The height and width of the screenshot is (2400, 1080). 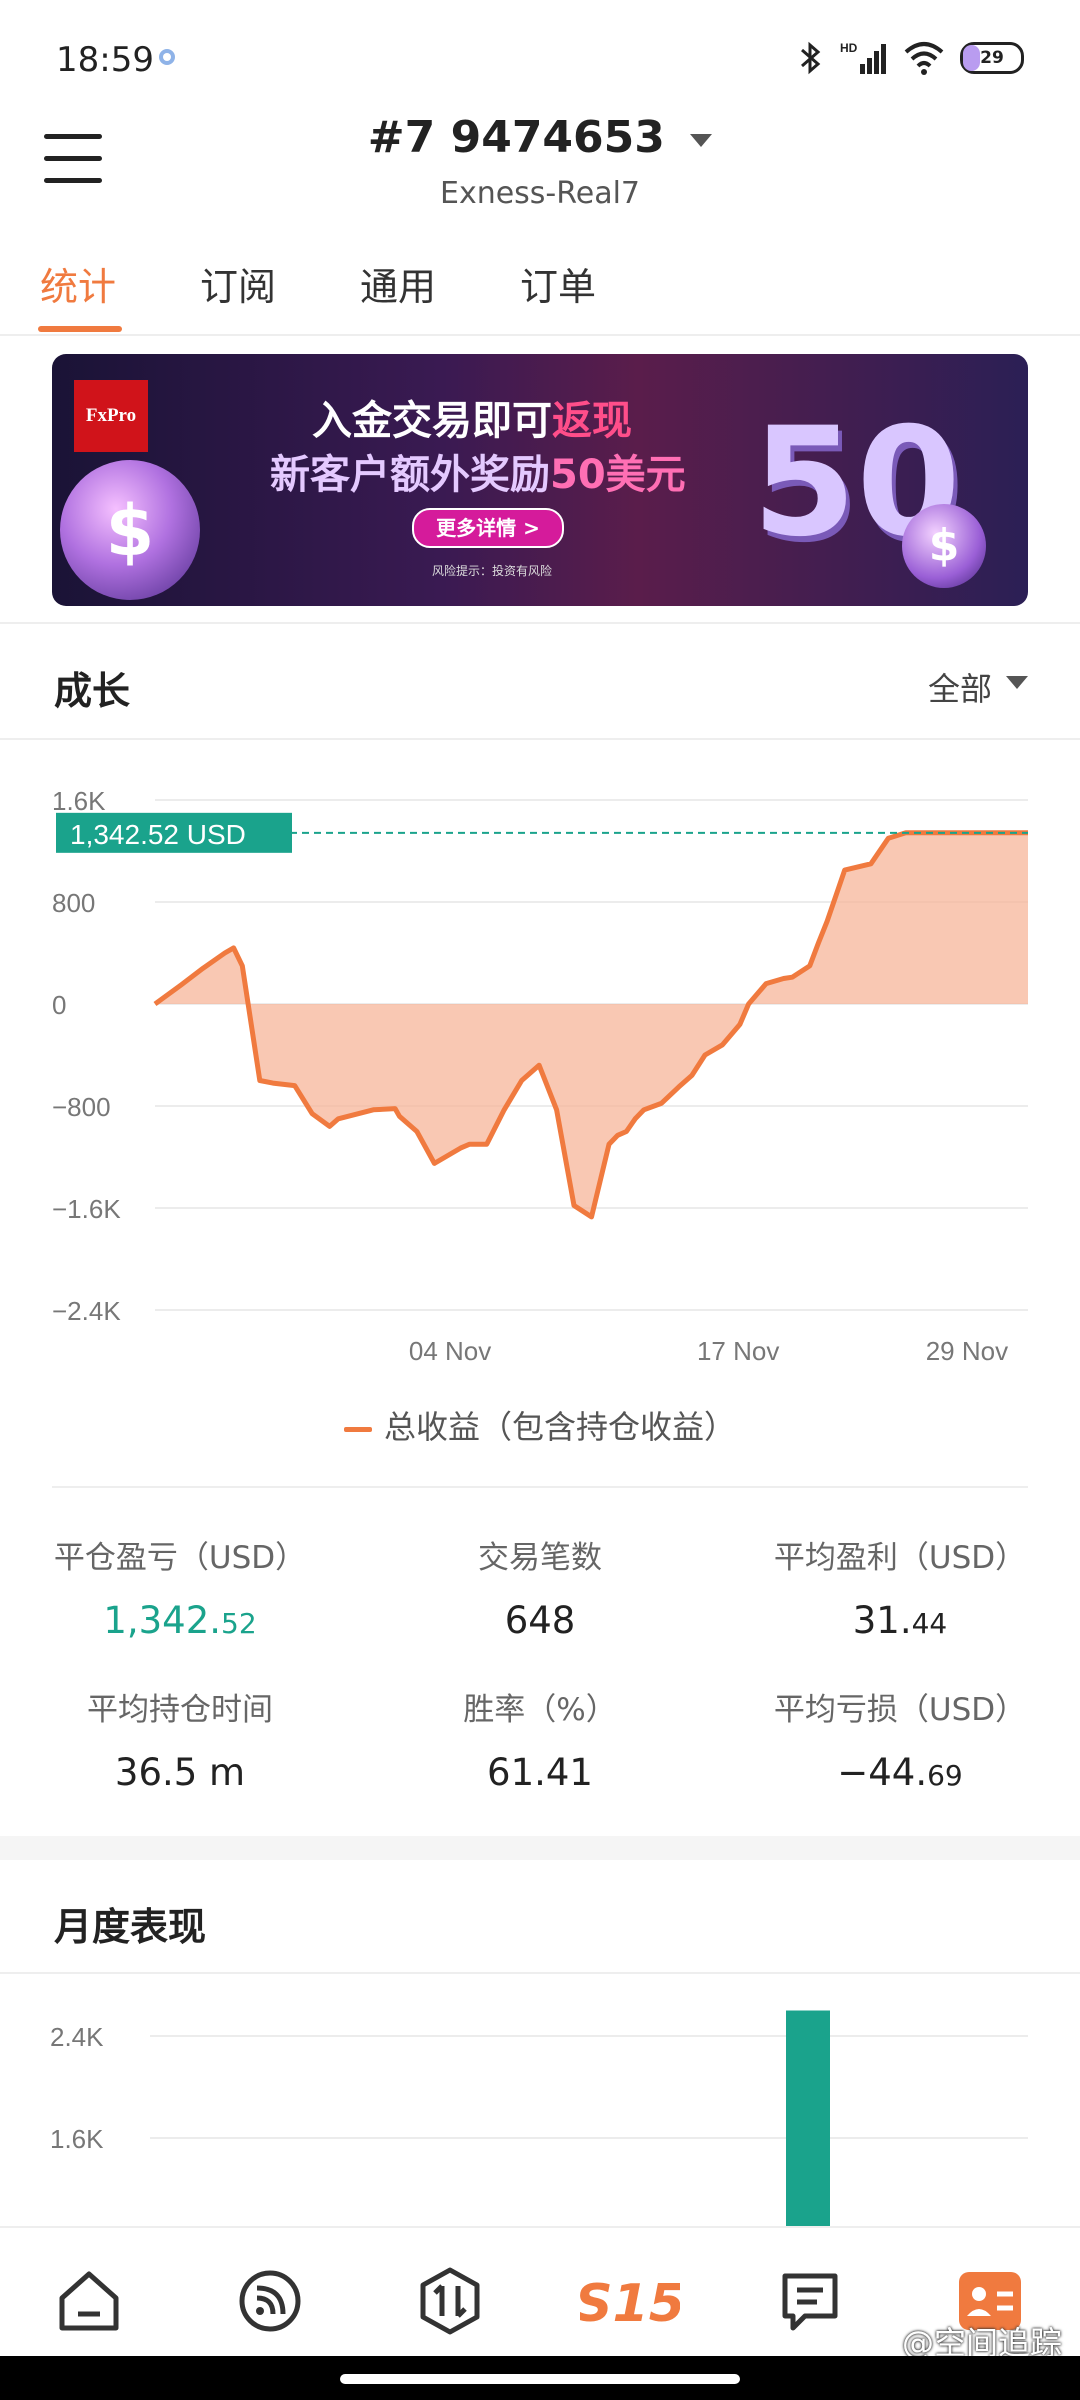 I want to click on s15-logo-icon: S15, so click(x=630, y=2301).